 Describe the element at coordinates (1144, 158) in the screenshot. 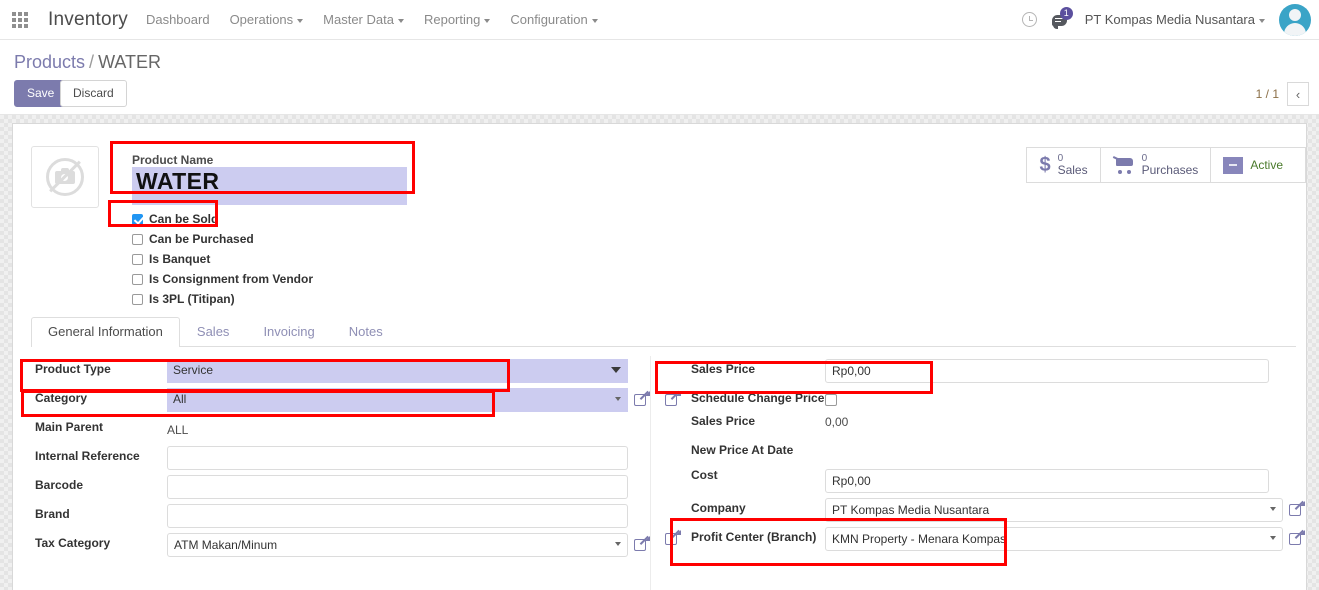

I see `stat-purchases-value: 0` at that location.